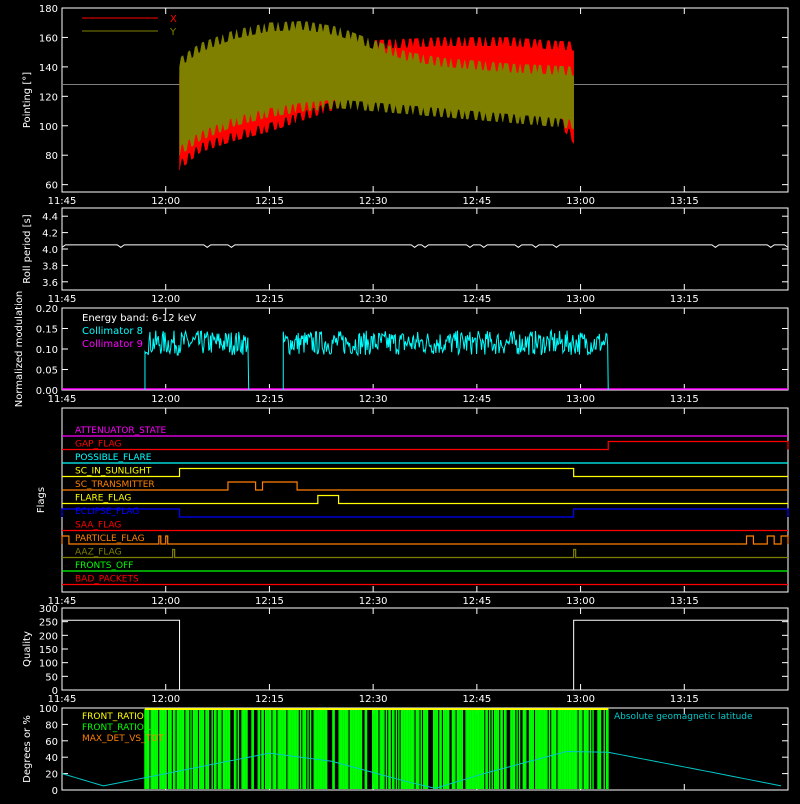 The image size is (800, 804). I want to click on roll-ytick-label: 4.2, so click(50, 234).